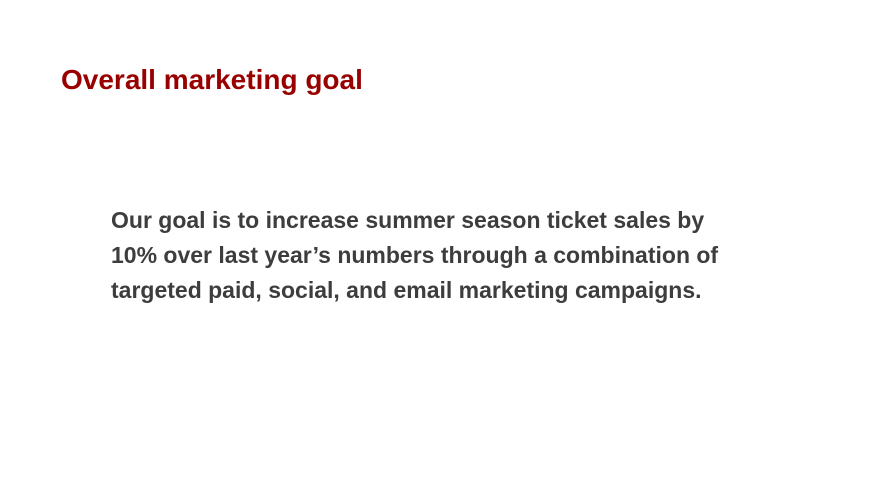  Describe the element at coordinates (212, 79) in the screenshot. I see `slide-title: Overall marketing goal` at that location.